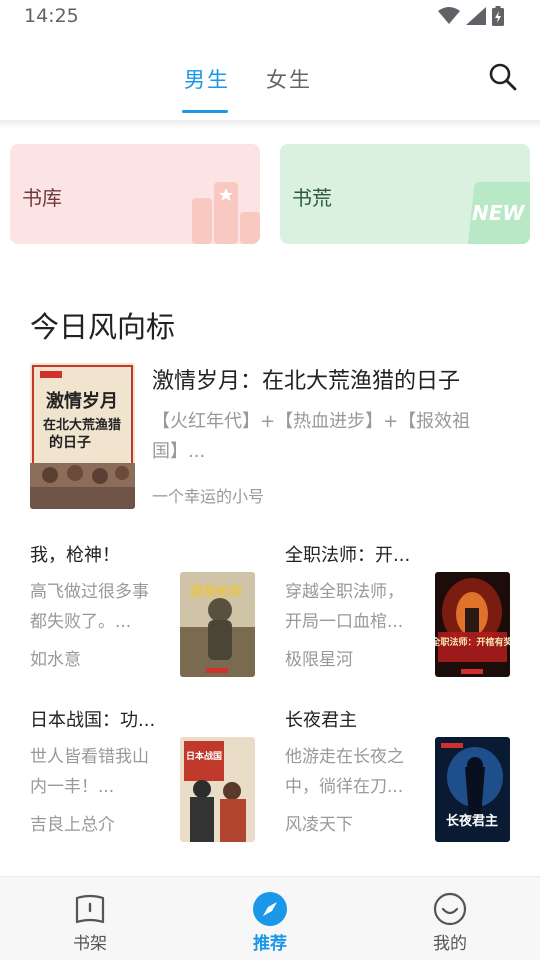  Describe the element at coordinates (472, 624) in the screenshot. I see `book-cover: 全职法师：开棺有奖` at that location.